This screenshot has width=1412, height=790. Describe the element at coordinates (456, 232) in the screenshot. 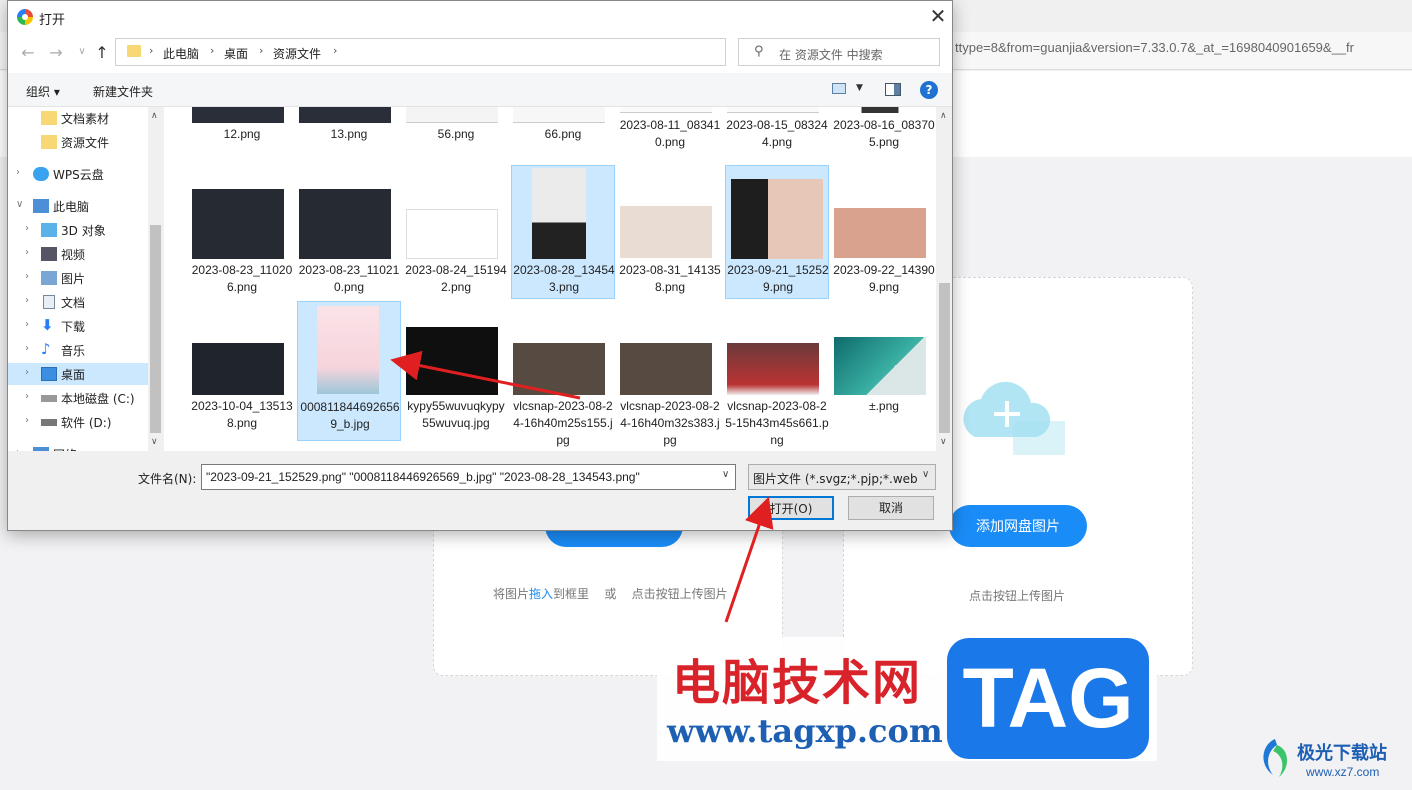

I see `file-item: 2023-08-24_151942.png` at that location.